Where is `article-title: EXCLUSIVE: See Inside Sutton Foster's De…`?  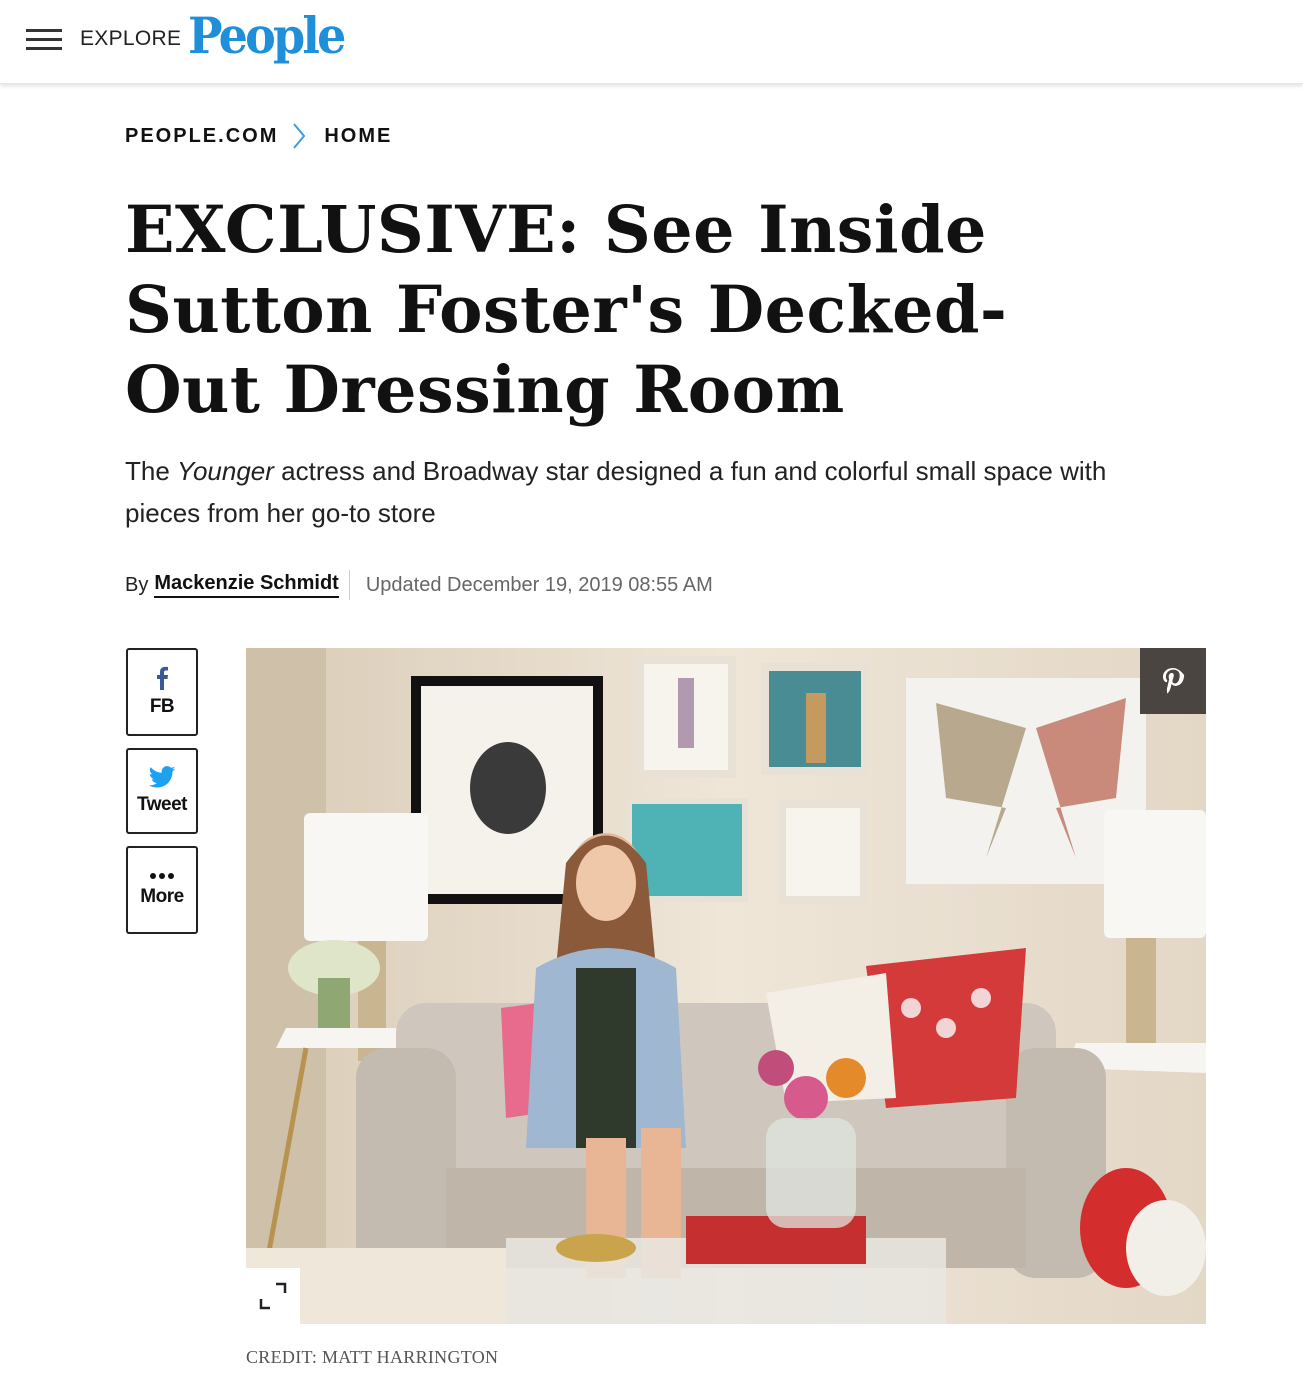 article-title: EXCLUSIVE: See Inside Sutton Foster's De… is located at coordinates (566, 310).